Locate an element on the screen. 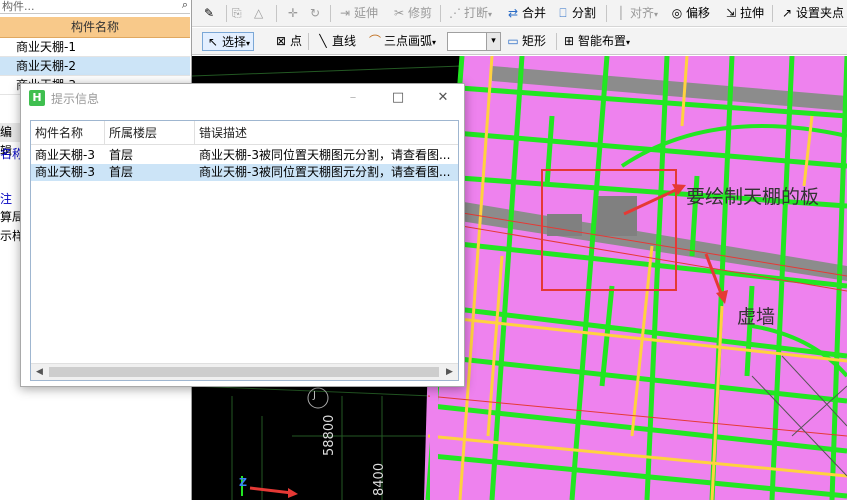  arc-button: ⌒ 三点画弧▾ is located at coordinates (402, 41).